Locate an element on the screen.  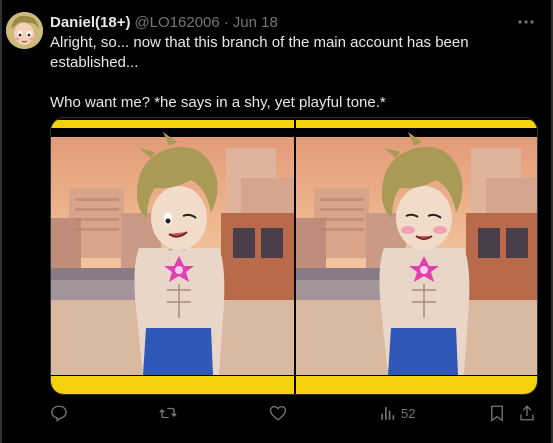
repost-icon is located at coordinates (168, 413).